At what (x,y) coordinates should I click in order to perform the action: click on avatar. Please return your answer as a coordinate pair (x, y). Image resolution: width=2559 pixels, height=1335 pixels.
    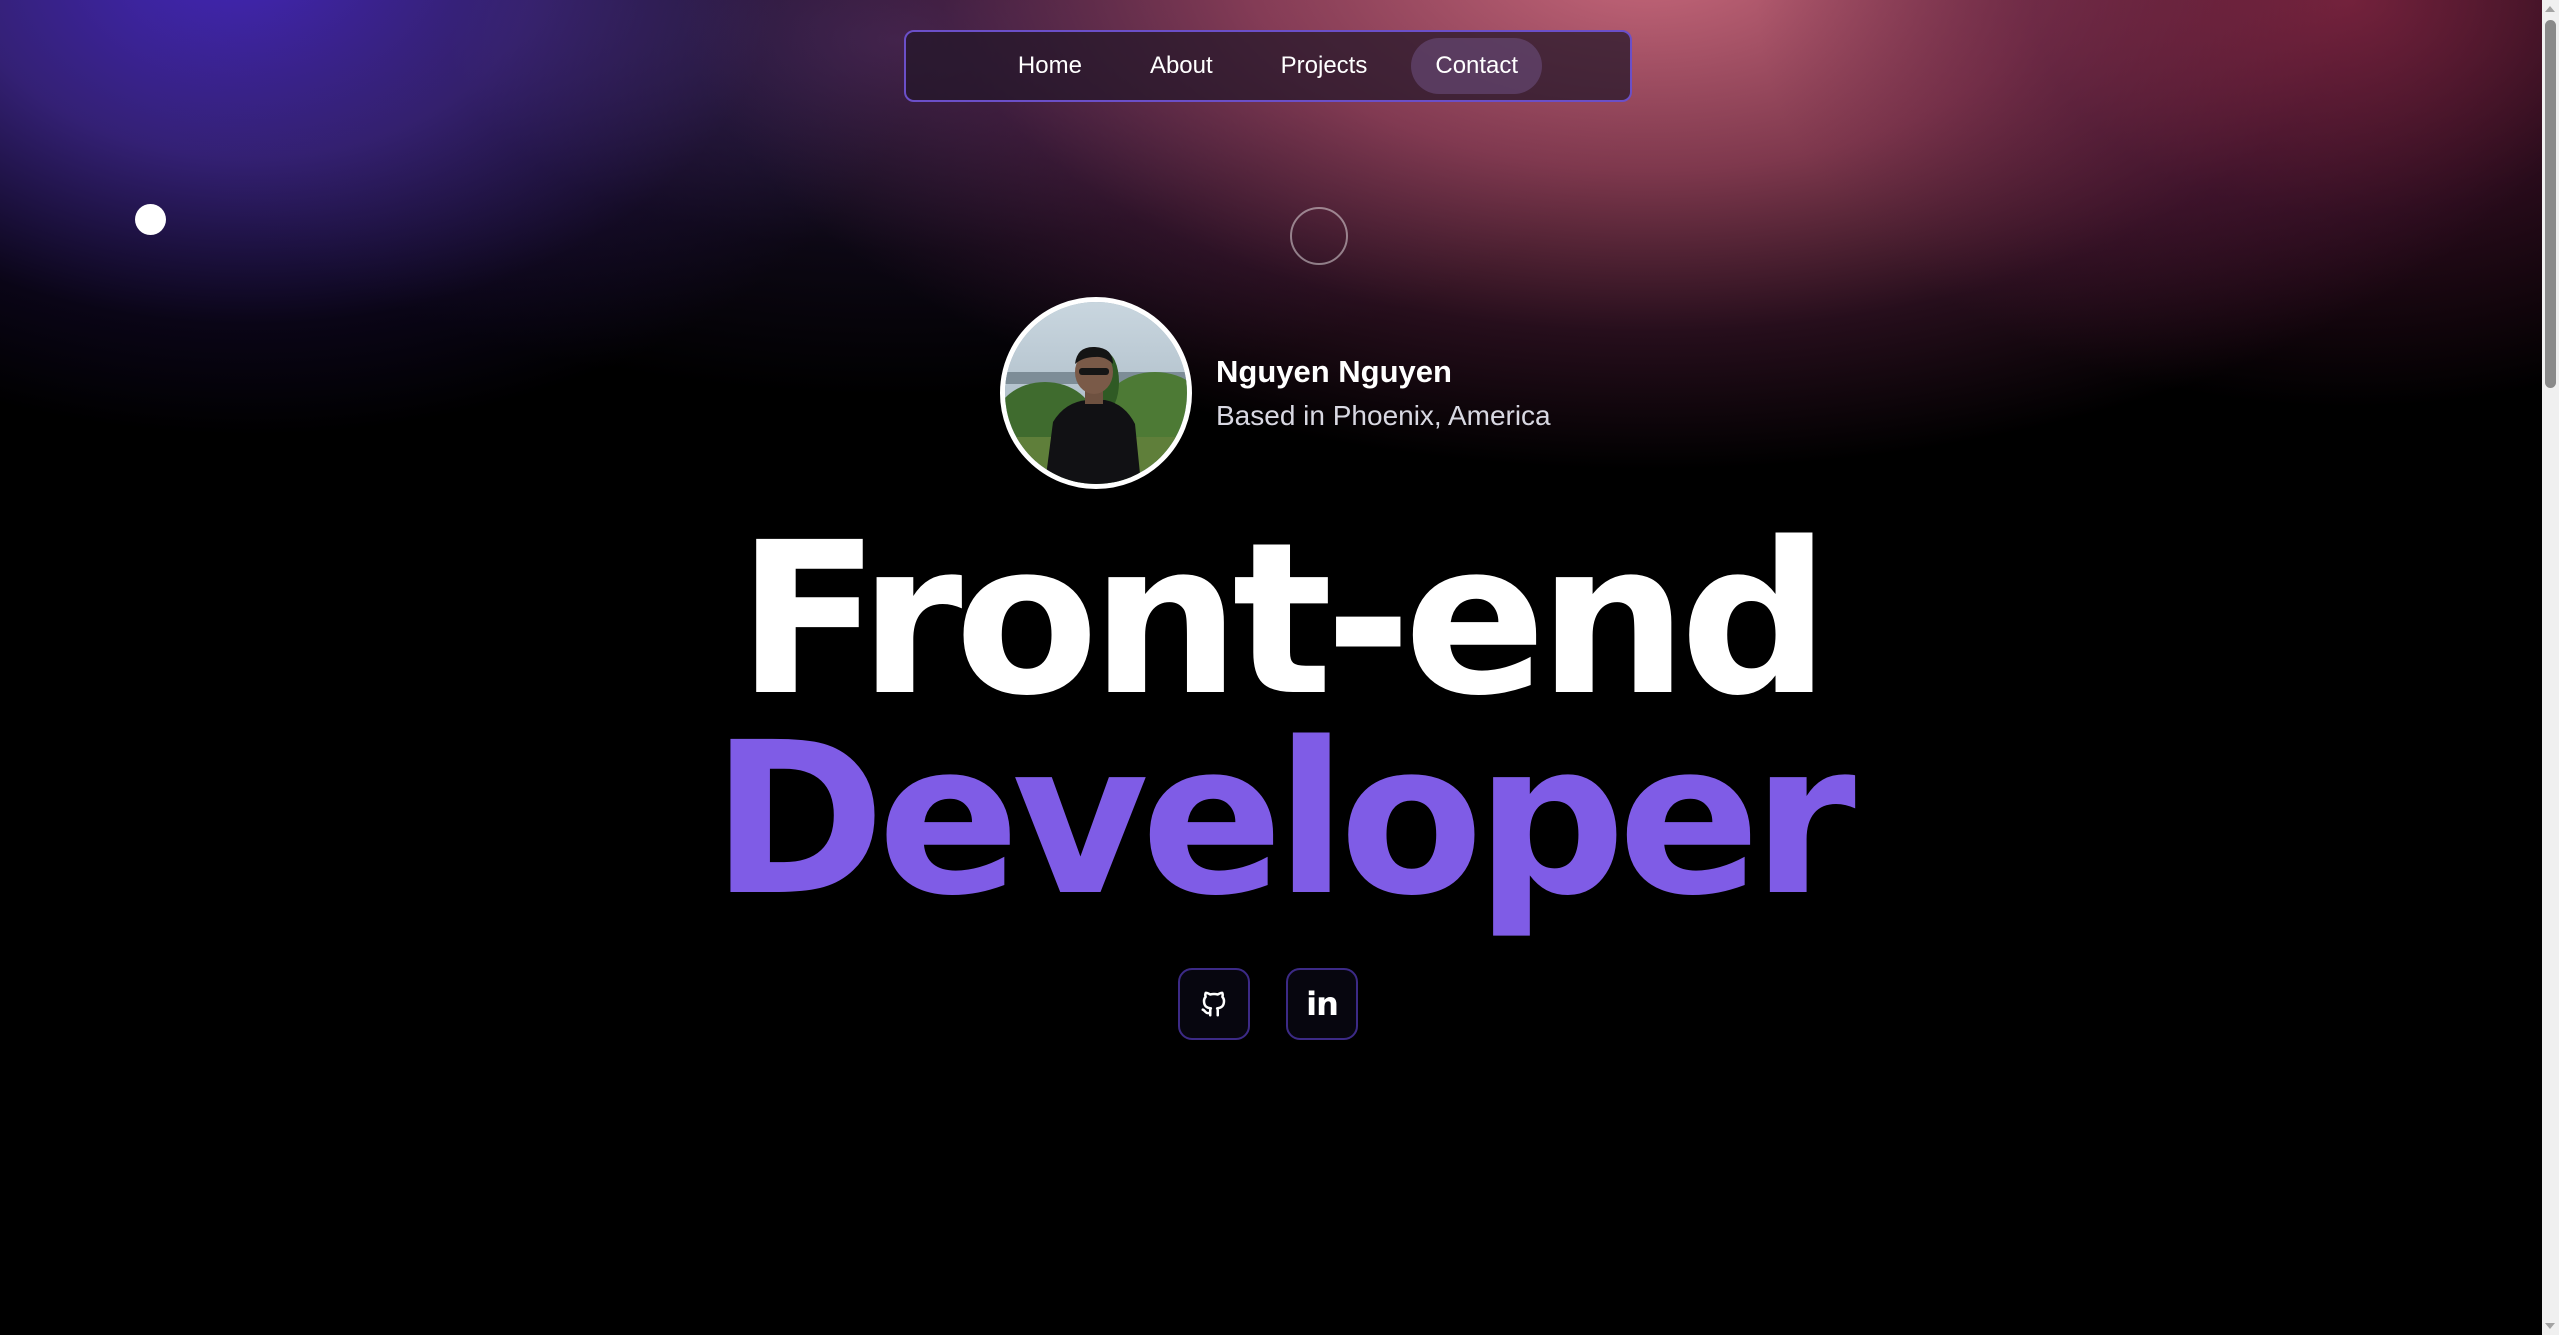
    Looking at the image, I should click on (1096, 393).